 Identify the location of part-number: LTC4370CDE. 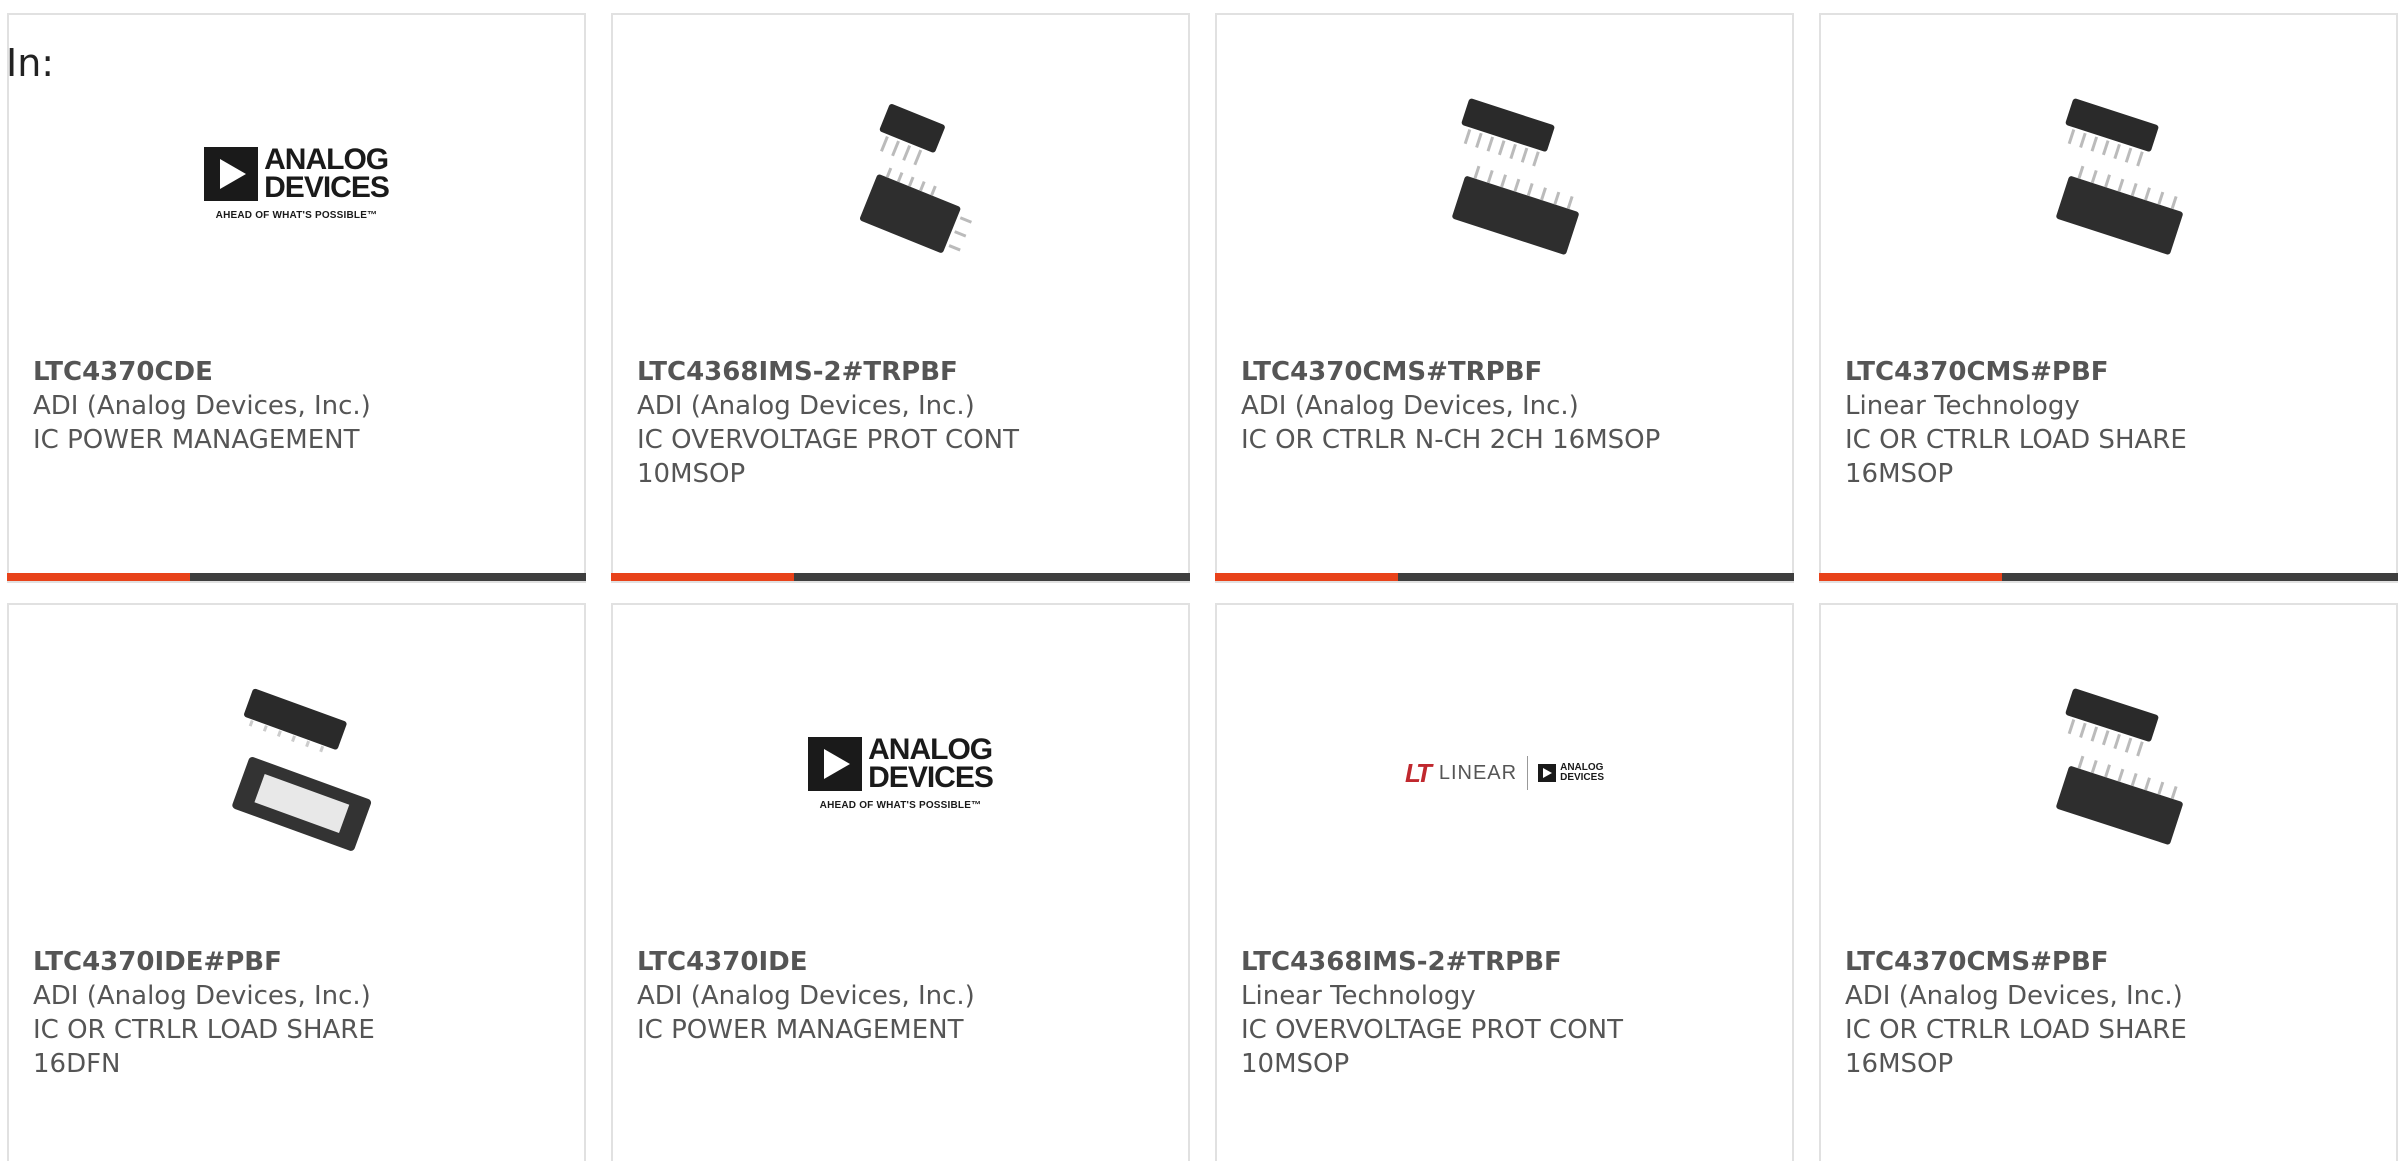
(296, 372).